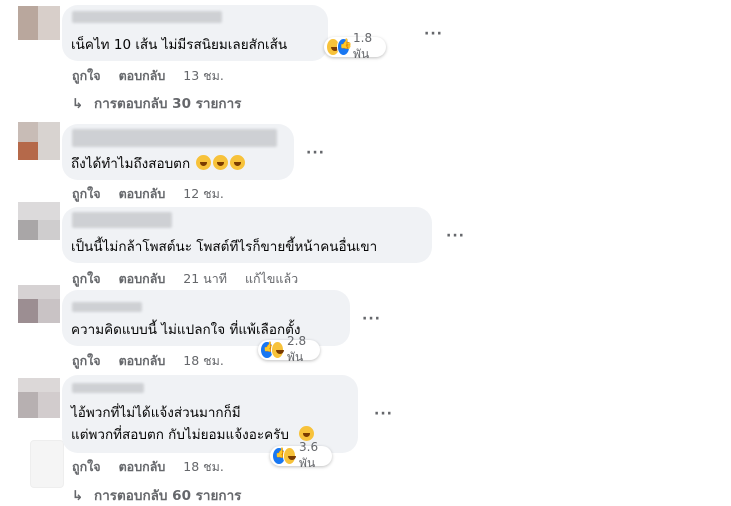  What do you see at coordinates (309, 454) in the screenshot?
I see `reaction-count: 3.6 พัน` at bounding box center [309, 454].